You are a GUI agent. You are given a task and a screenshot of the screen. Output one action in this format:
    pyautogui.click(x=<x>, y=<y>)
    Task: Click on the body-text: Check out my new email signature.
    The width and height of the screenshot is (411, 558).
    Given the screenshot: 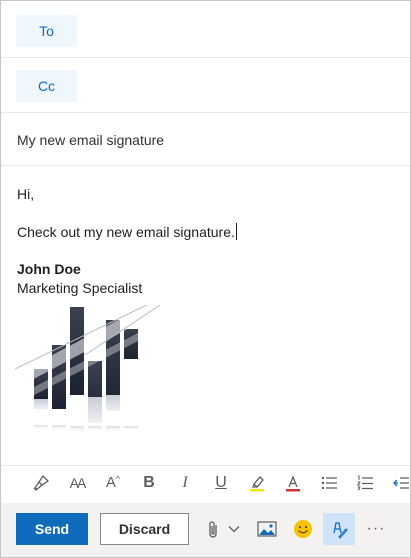 What is the action you would take?
    pyautogui.click(x=126, y=232)
    